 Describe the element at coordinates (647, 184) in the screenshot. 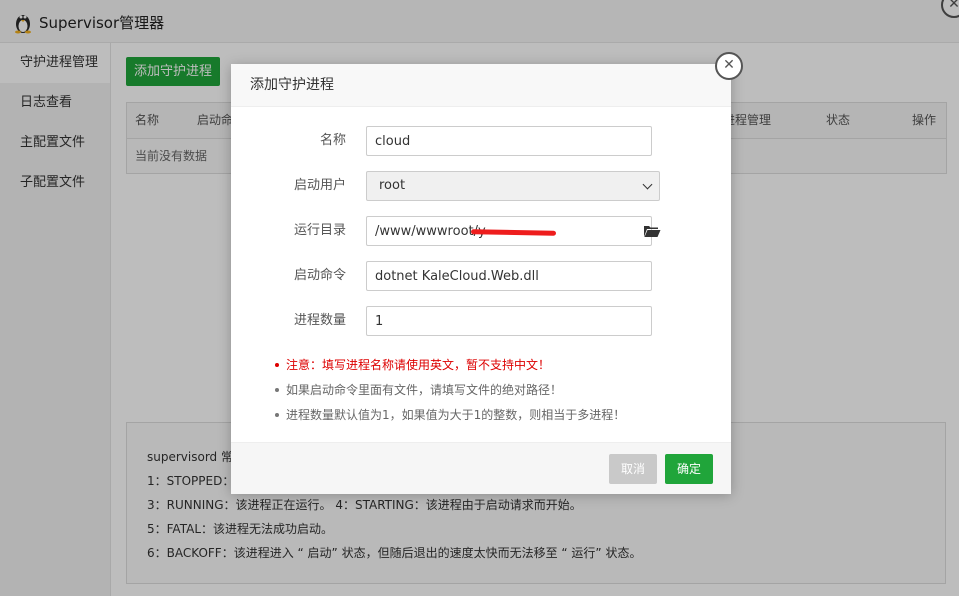

I see `chevron-down-icon` at that location.